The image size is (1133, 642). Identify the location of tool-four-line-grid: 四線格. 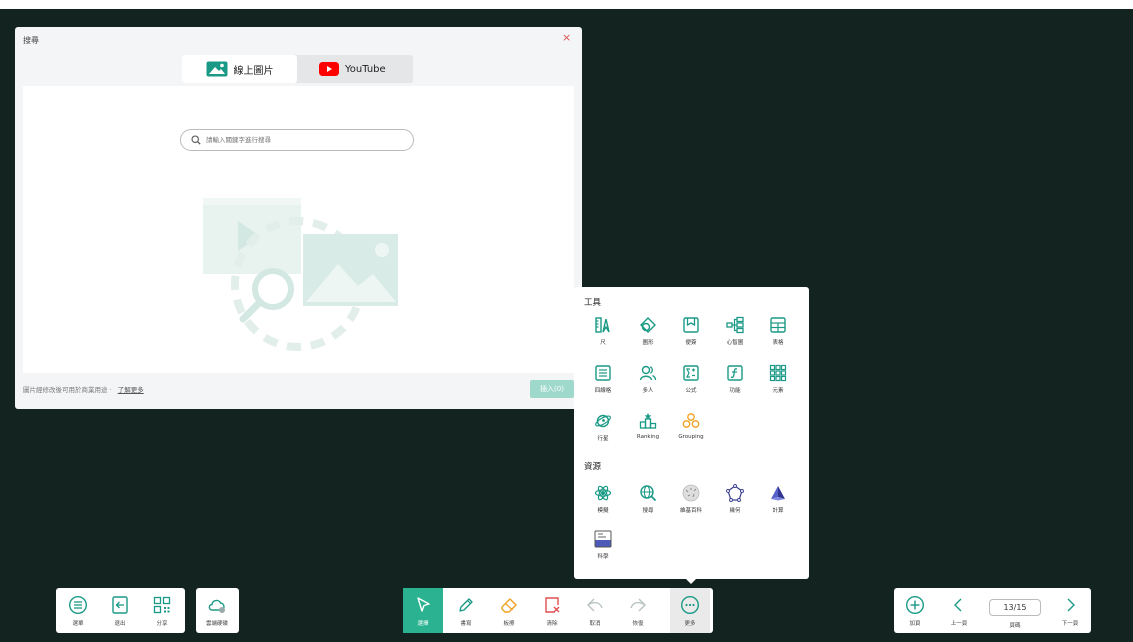
(603, 382).